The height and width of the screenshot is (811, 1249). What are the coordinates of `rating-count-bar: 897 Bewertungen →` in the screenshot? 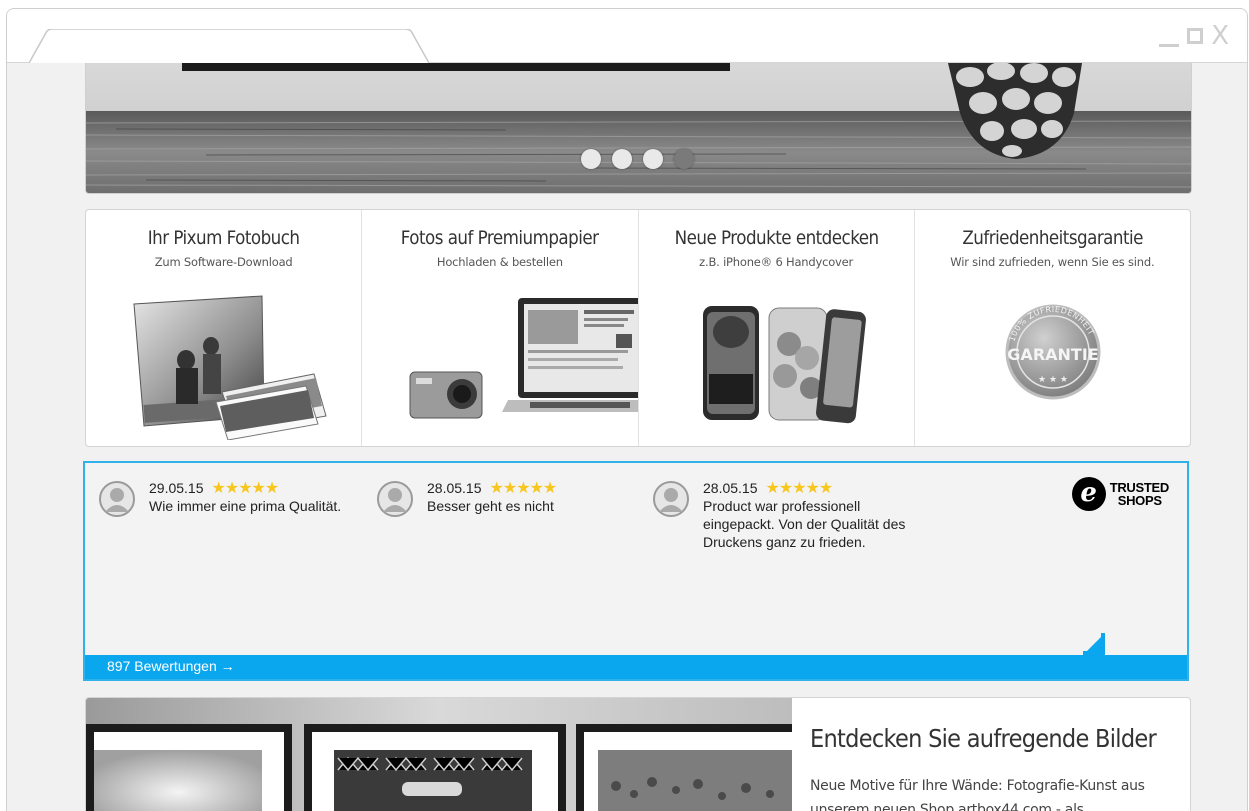 It's located at (636, 656).